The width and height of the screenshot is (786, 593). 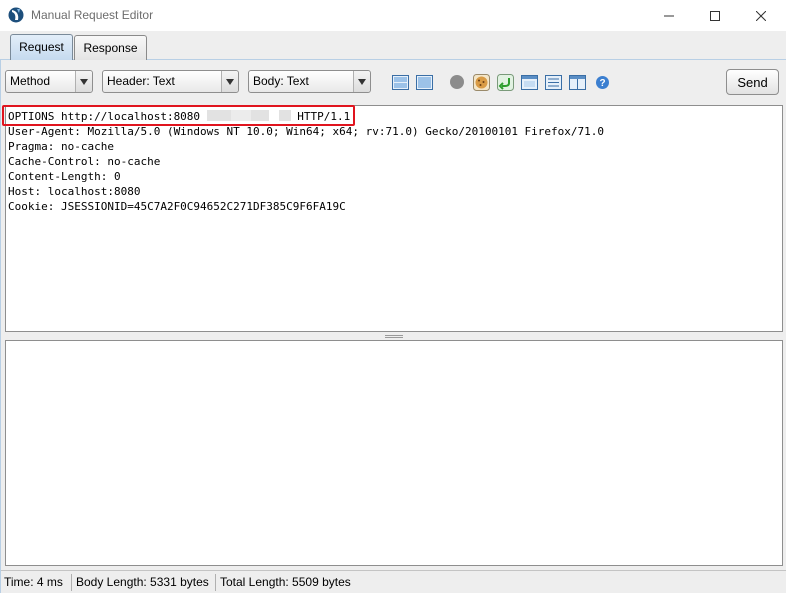 I want to click on header-line: Pragma: no-cache, so click(x=61, y=146).